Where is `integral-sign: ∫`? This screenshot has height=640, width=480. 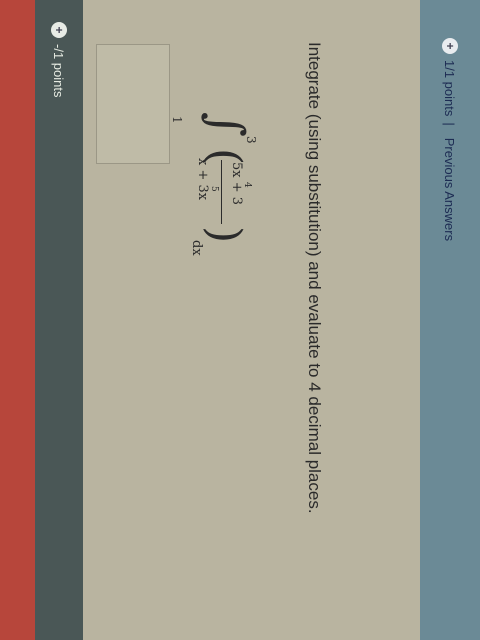
integral-sign: ∫ is located at coordinates (226, 125).